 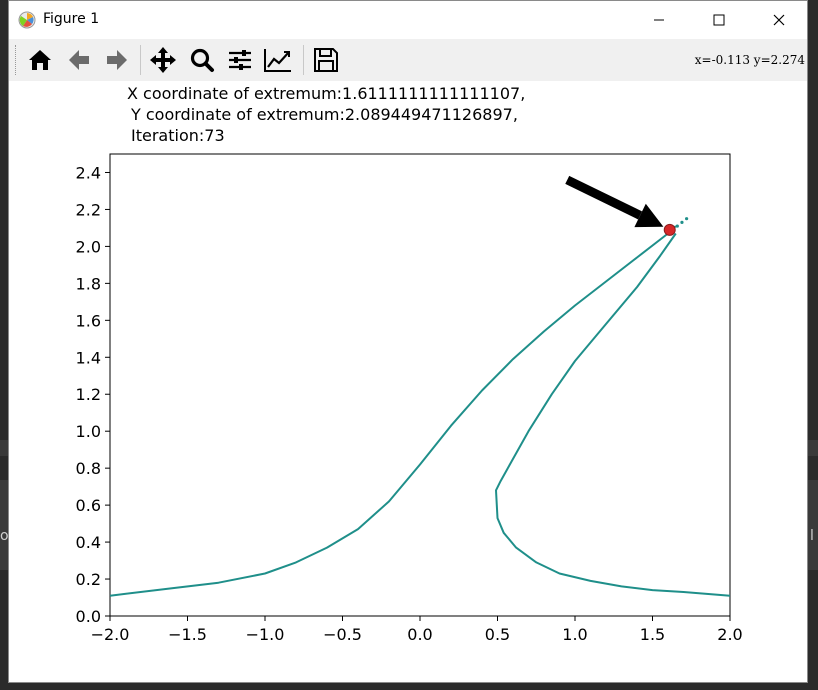 I want to click on csdn-watermark: CSDN @二开金城武, so click(x=701, y=671).